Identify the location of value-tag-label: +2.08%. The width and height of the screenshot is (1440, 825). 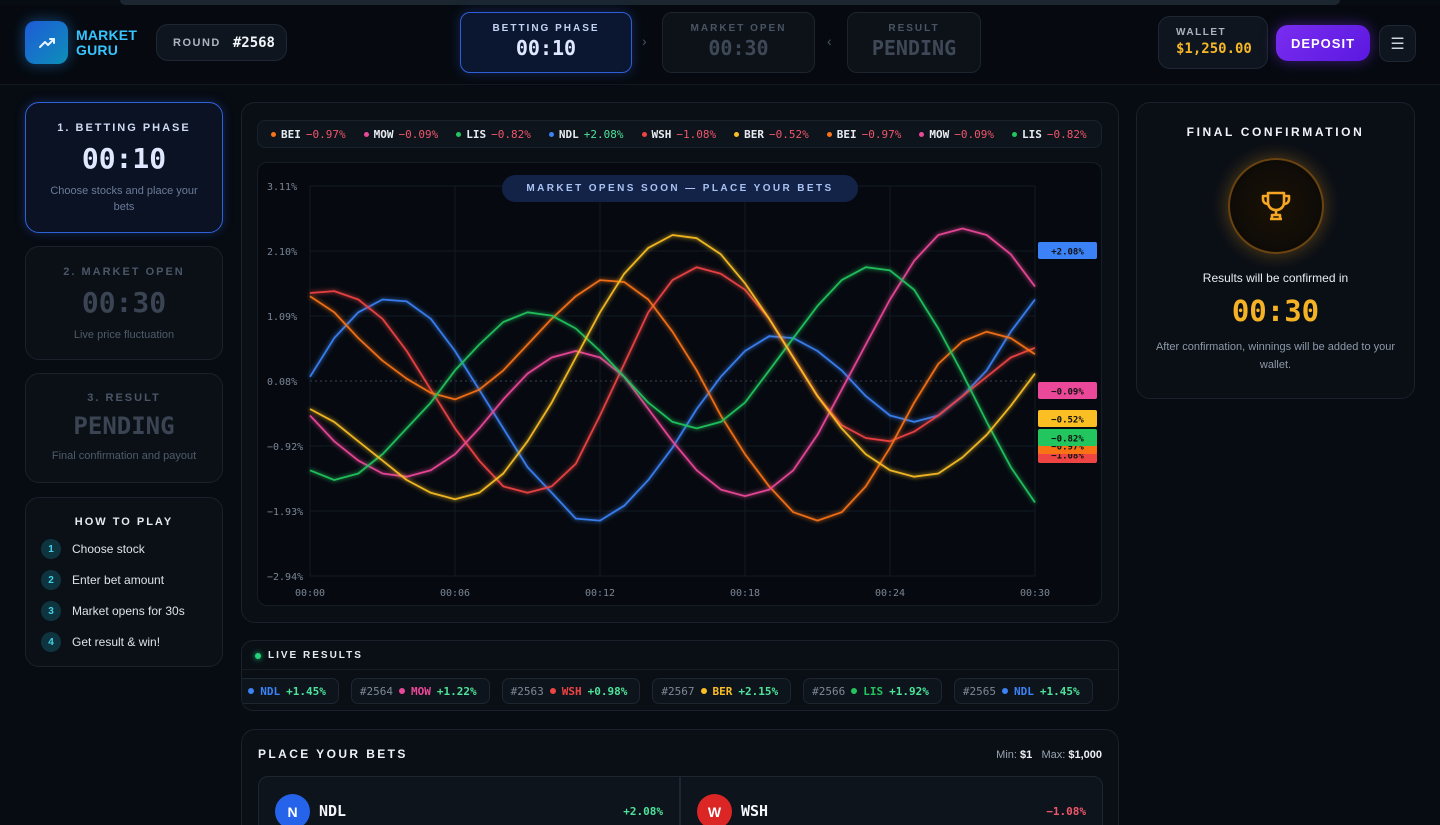
(1067, 253).